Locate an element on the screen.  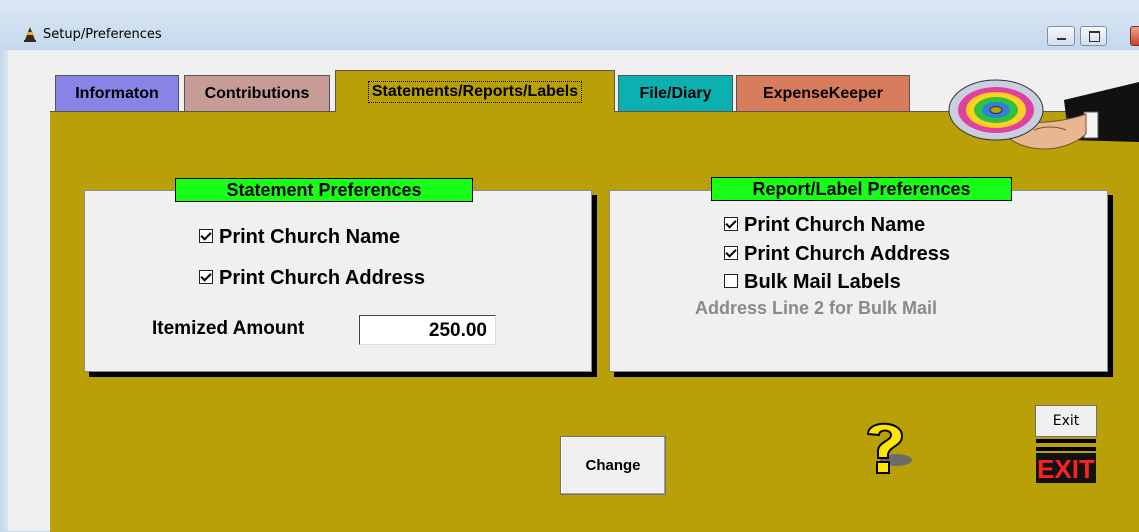
tab-statements-reports-labels: Statements/Reports/Labels is located at coordinates (475, 91).